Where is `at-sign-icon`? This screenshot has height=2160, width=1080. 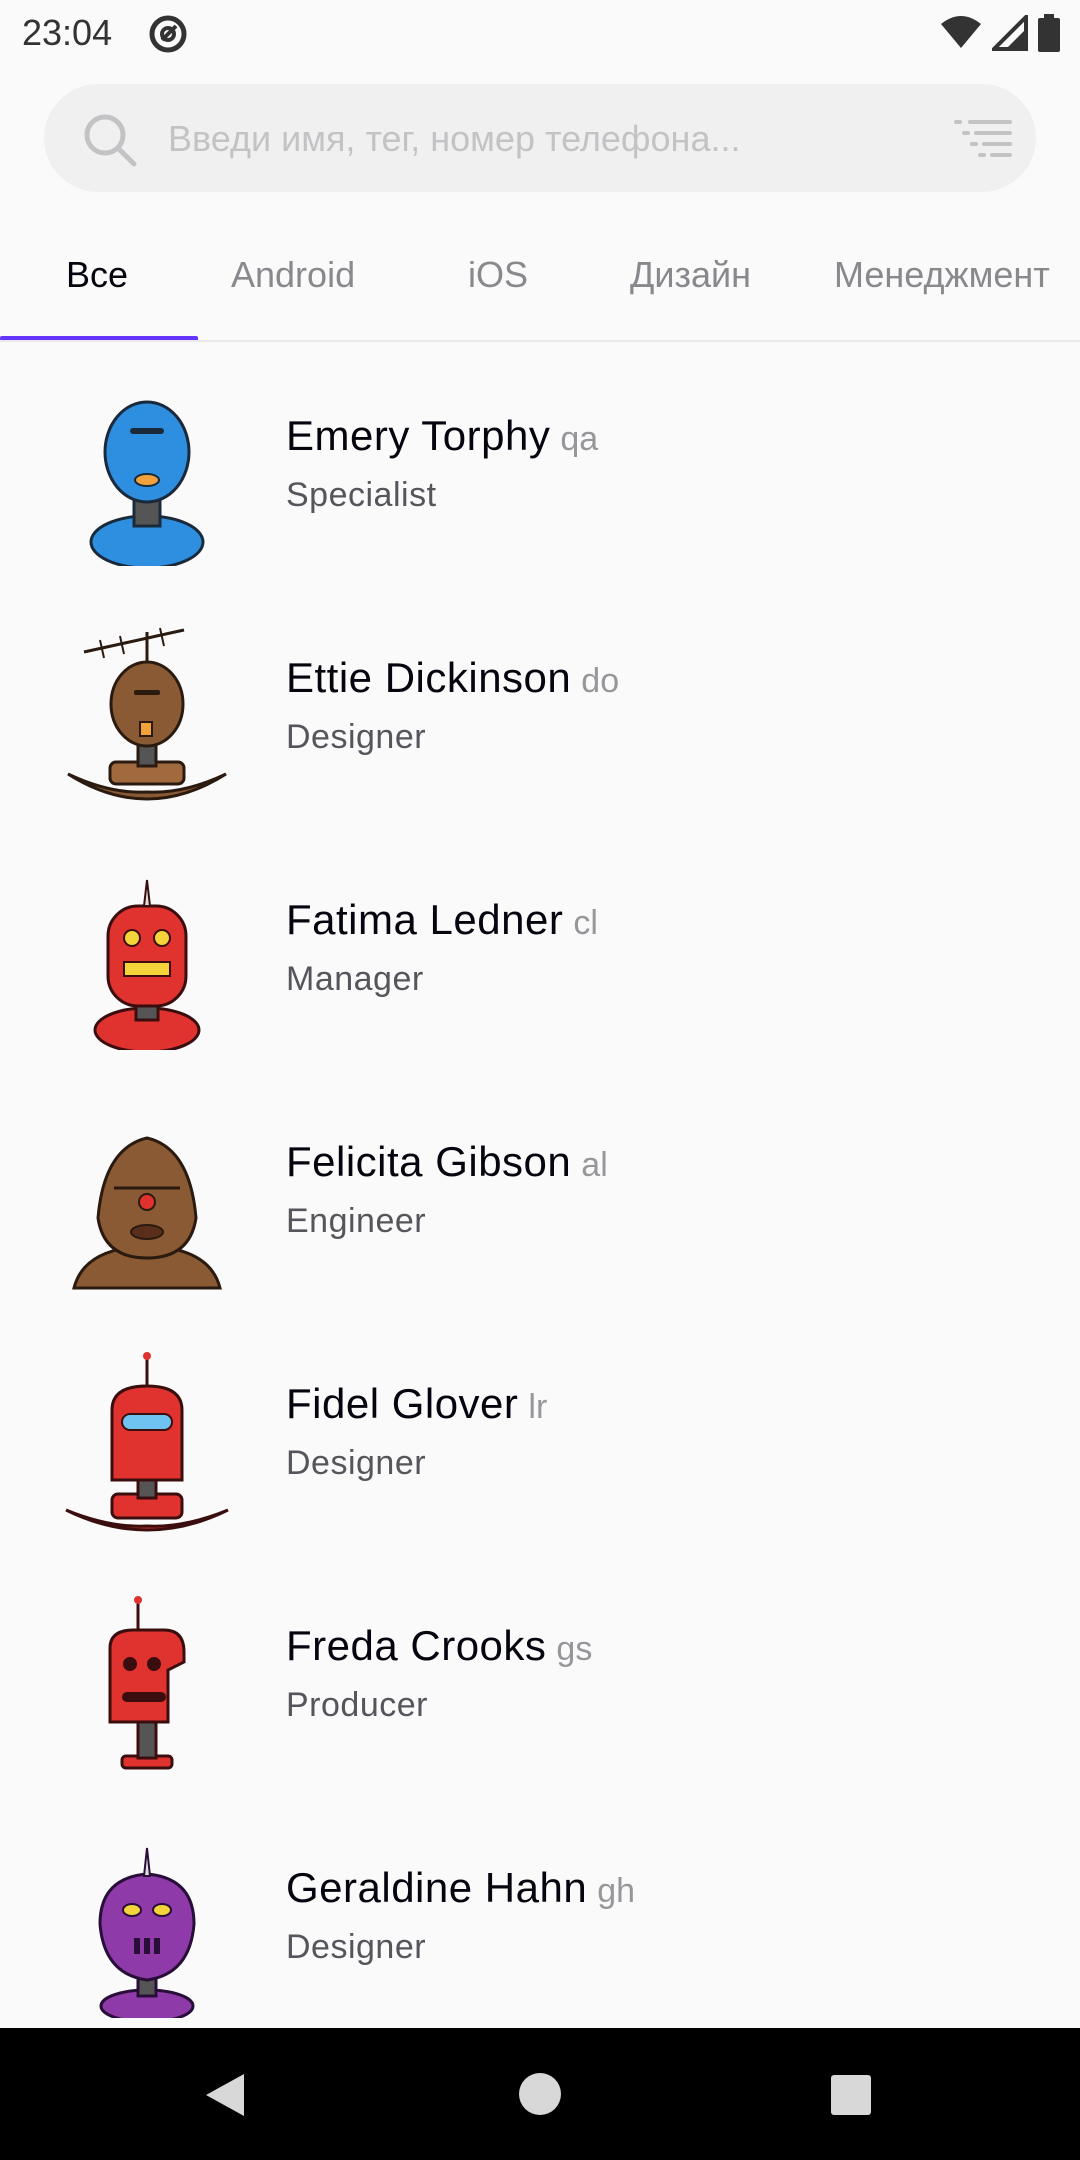
at-sign-icon is located at coordinates (168, 36).